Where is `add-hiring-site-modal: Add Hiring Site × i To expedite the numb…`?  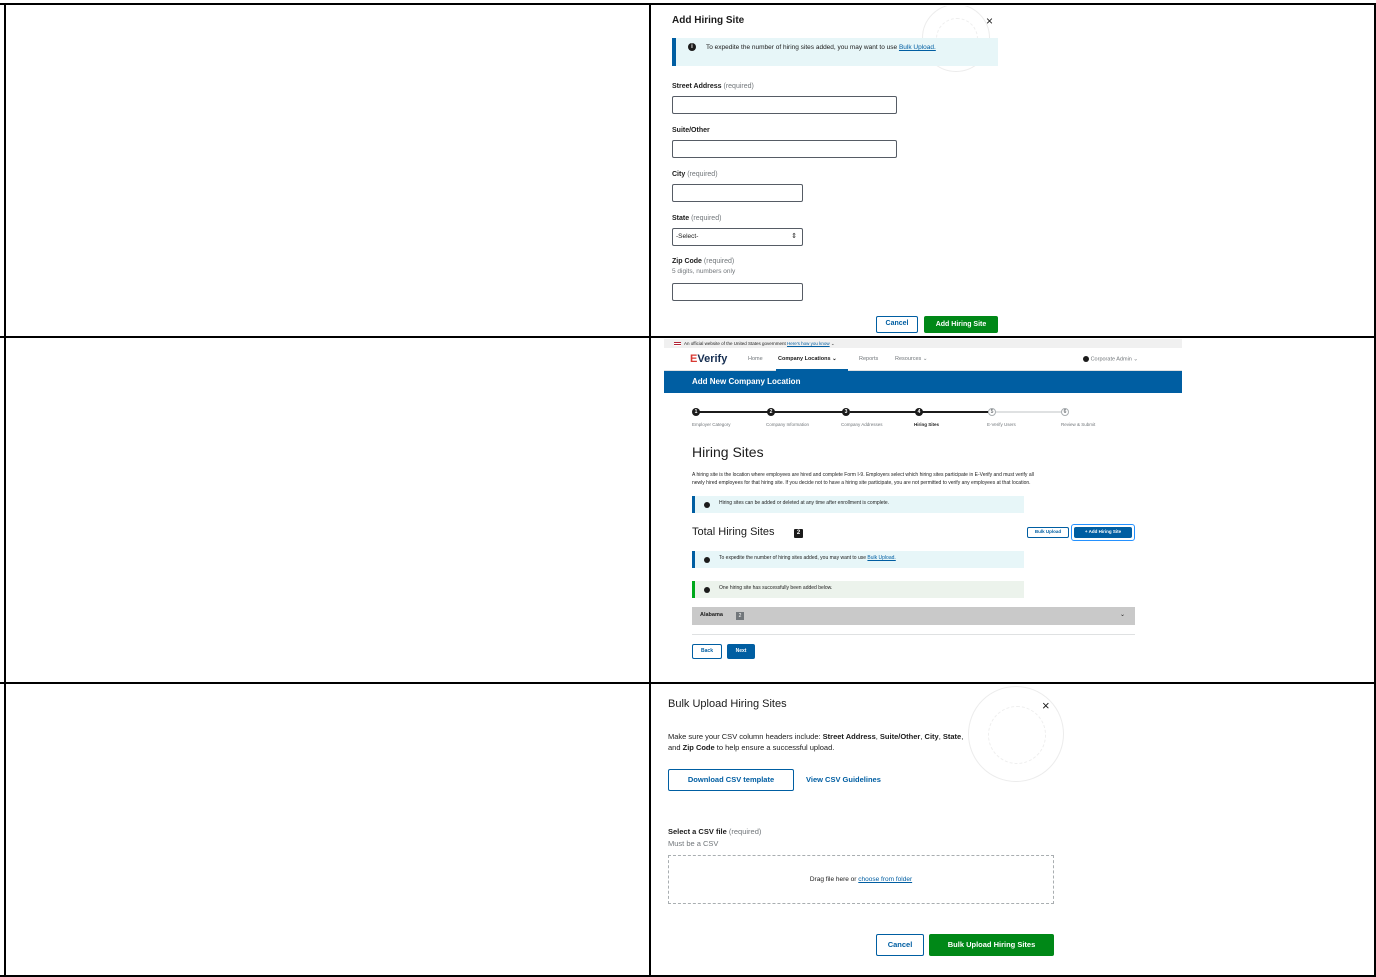 add-hiring-site-modal: Add Hiring Site × i To expedite the numb… is located at coordinates (836, 171).